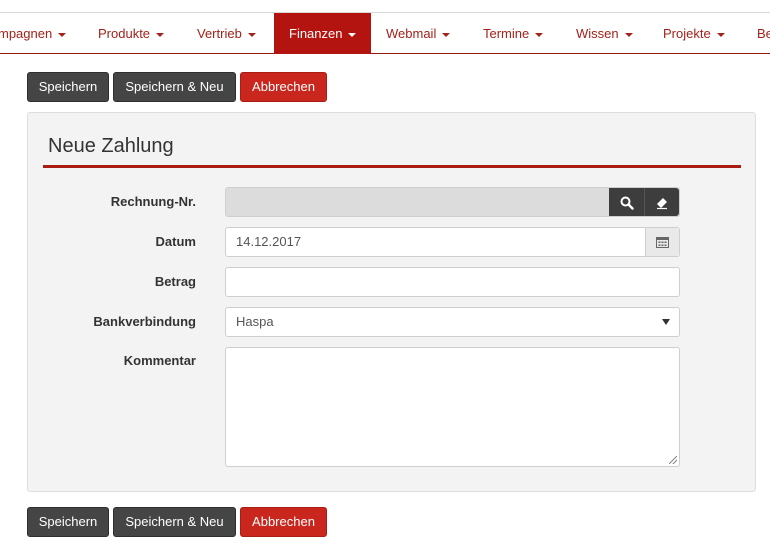 The height and width of the screenshot is (546, 770). Describe the element at coordinates (452, 202) in the screenshot. I see `invoice-number-input` at that location.